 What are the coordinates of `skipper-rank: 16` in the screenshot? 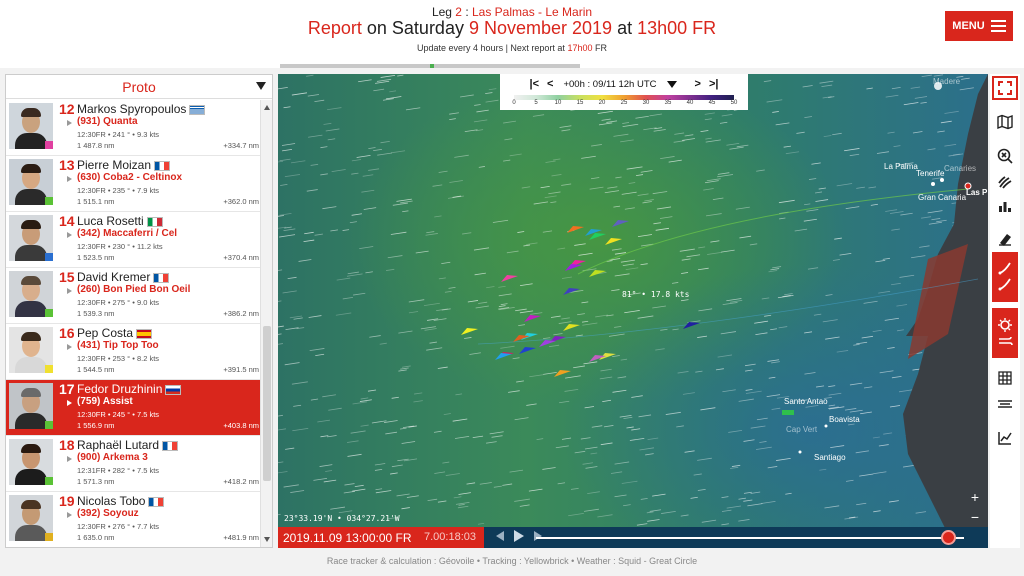 It's located at (67, 333).